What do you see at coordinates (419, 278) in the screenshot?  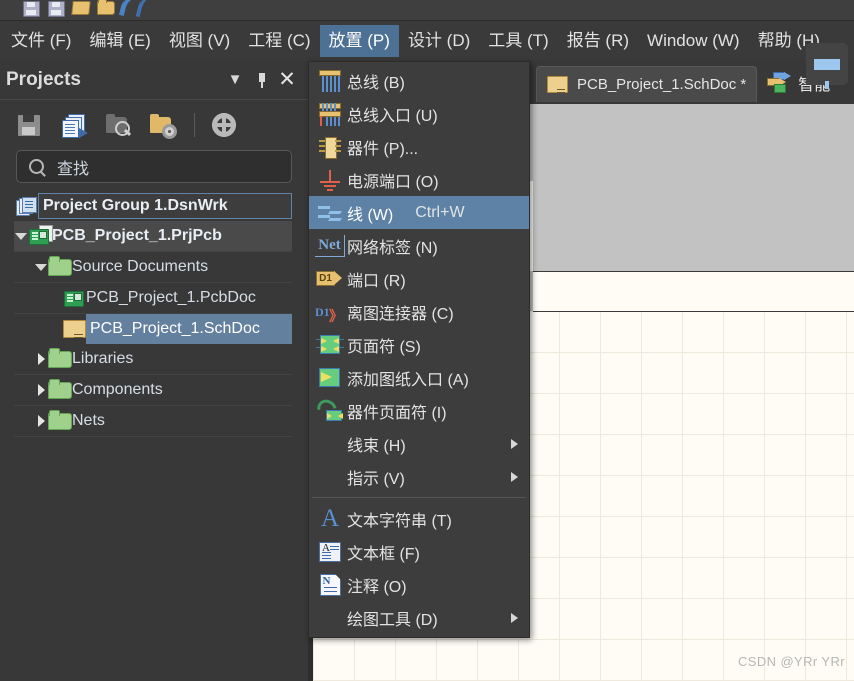 I see `menu-item-port: D1 端口 (R)` at bounding box center [419, 278].